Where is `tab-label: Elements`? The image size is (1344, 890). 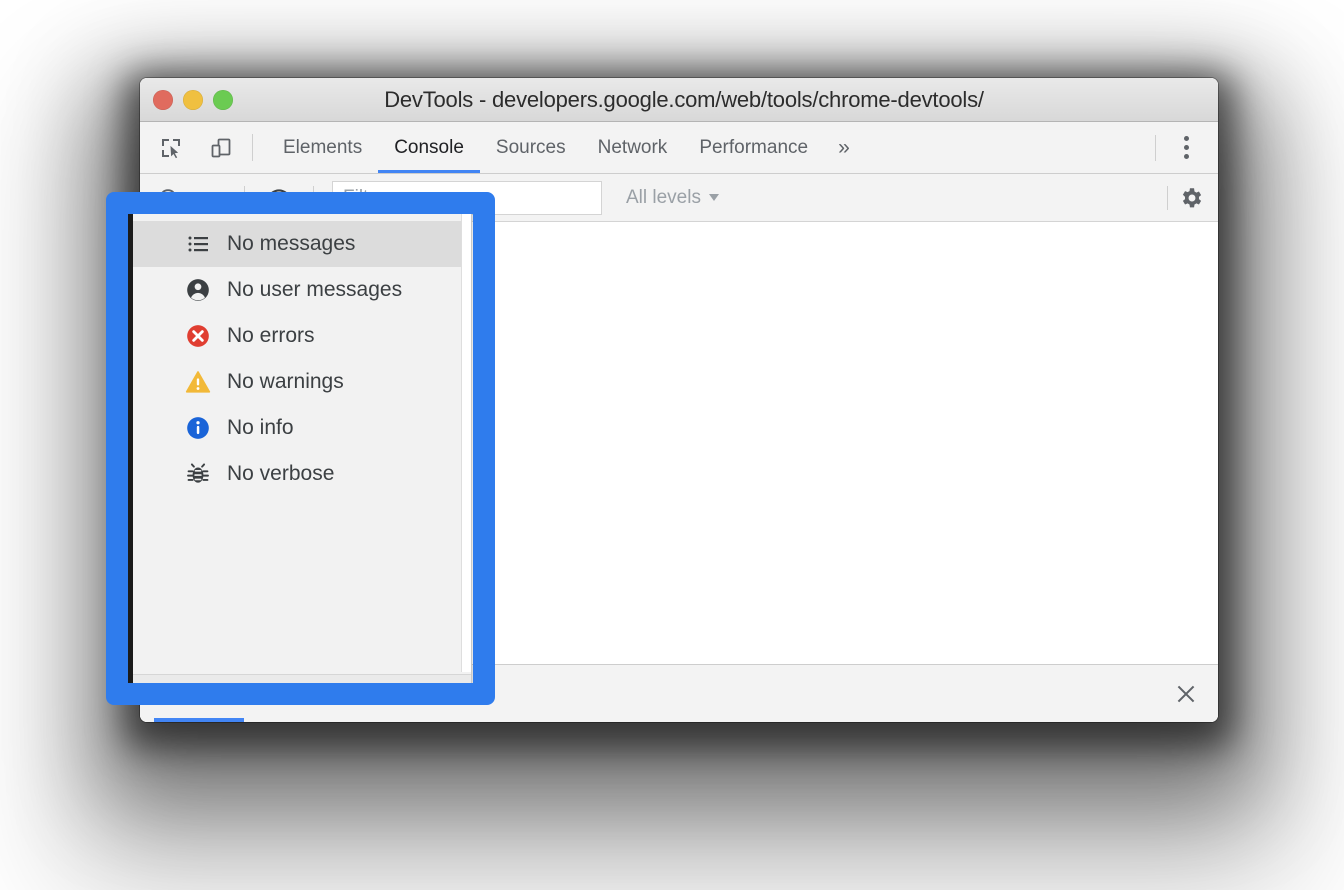
tab-label: Elements is located at coordinates (323, 147).